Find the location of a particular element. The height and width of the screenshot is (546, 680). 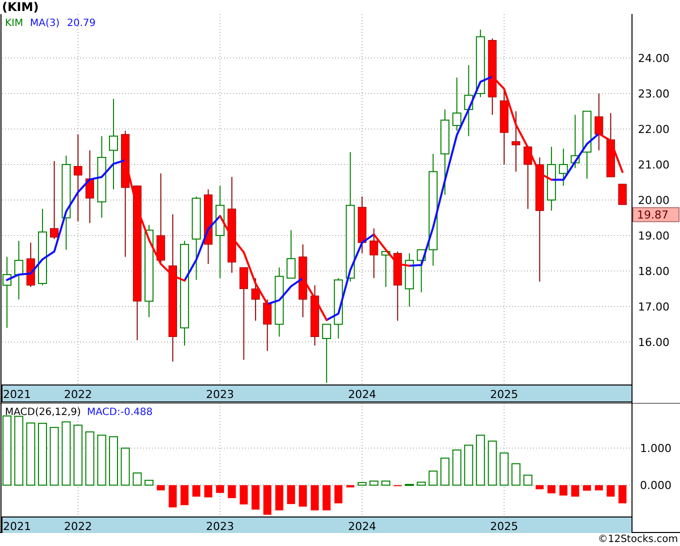

legend-label: MA(3) is located at coordinates (45, 23).